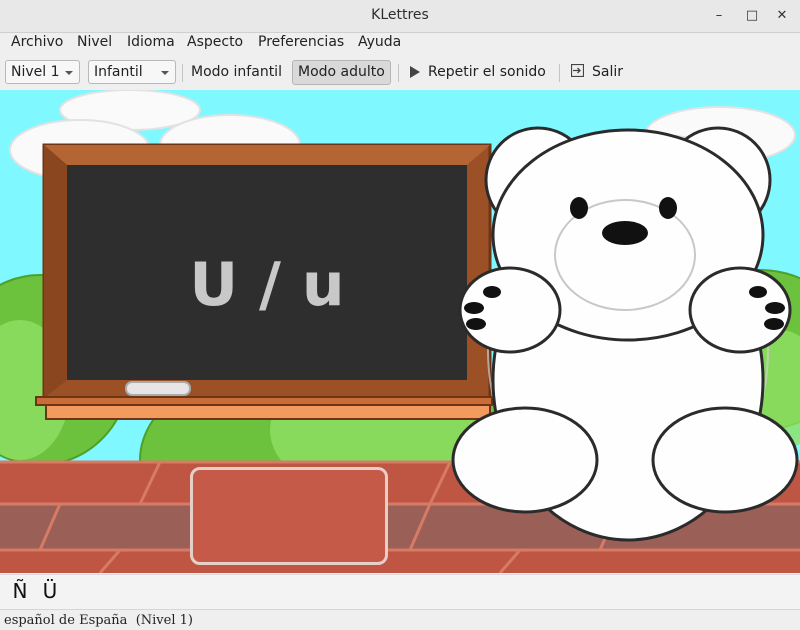 This screenshot has width=800, height=630. I want to click on repeat-sound-button: Repetir el sonido, so click(487, 72).